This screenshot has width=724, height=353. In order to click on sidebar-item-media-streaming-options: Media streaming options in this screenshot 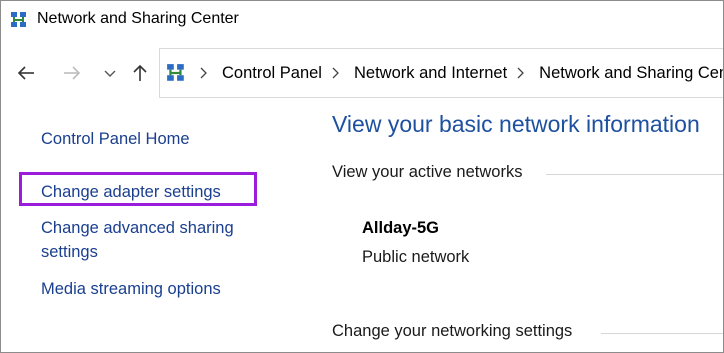, I will do `click(131, 289)`.